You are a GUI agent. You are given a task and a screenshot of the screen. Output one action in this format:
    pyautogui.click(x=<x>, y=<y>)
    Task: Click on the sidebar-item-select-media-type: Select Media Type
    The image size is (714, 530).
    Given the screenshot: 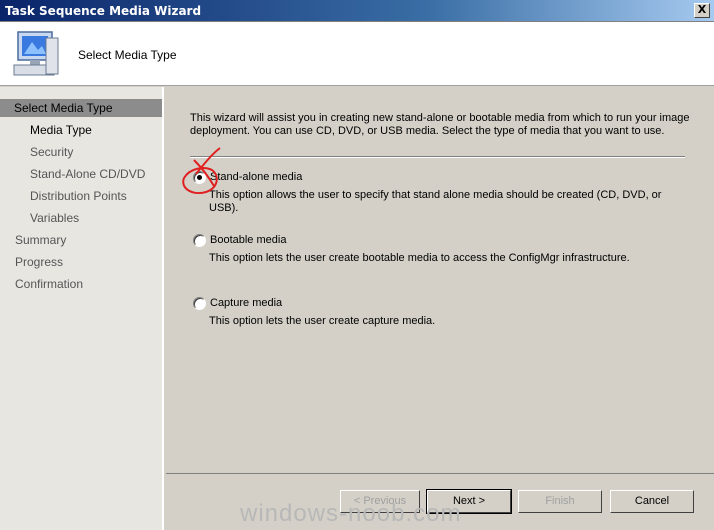 What is the action you would take?
    pyautogui.click(x=81, y=108)
    